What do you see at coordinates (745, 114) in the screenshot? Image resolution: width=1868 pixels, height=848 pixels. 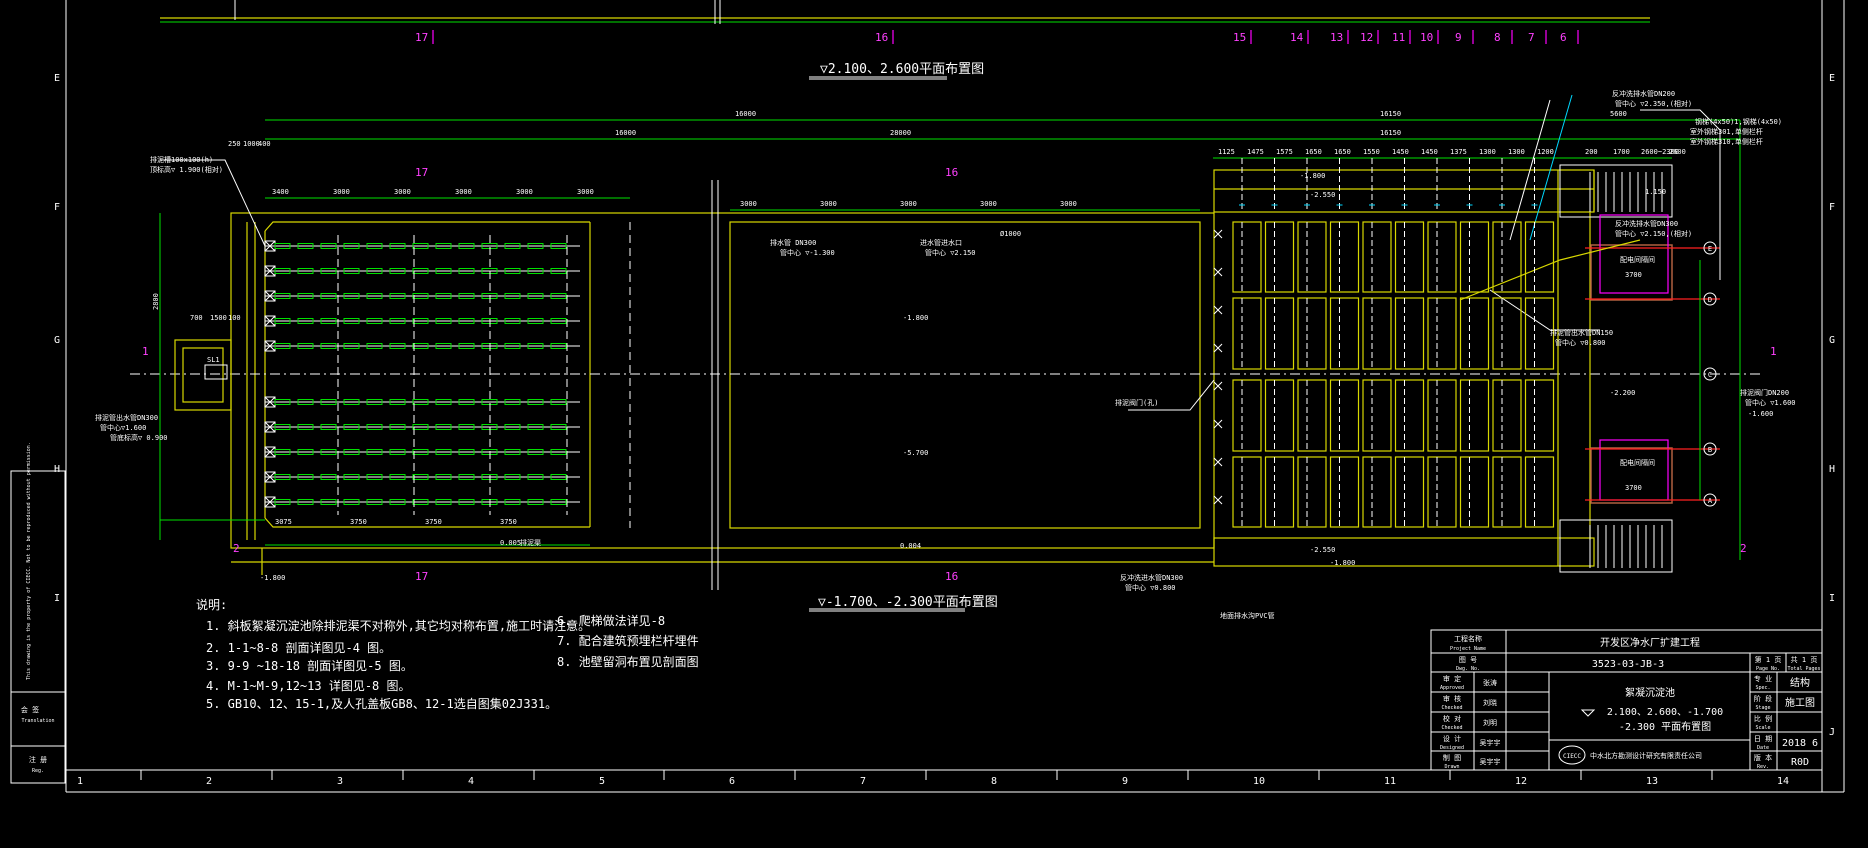 I see `dim-top-total: 16000` at bounding box center [745, 114].